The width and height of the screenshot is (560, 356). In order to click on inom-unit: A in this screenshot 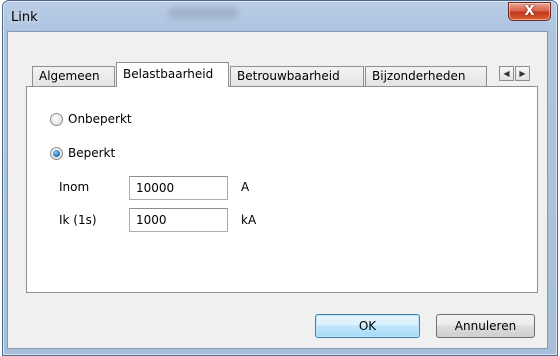, I will do `click(245, 187)`.